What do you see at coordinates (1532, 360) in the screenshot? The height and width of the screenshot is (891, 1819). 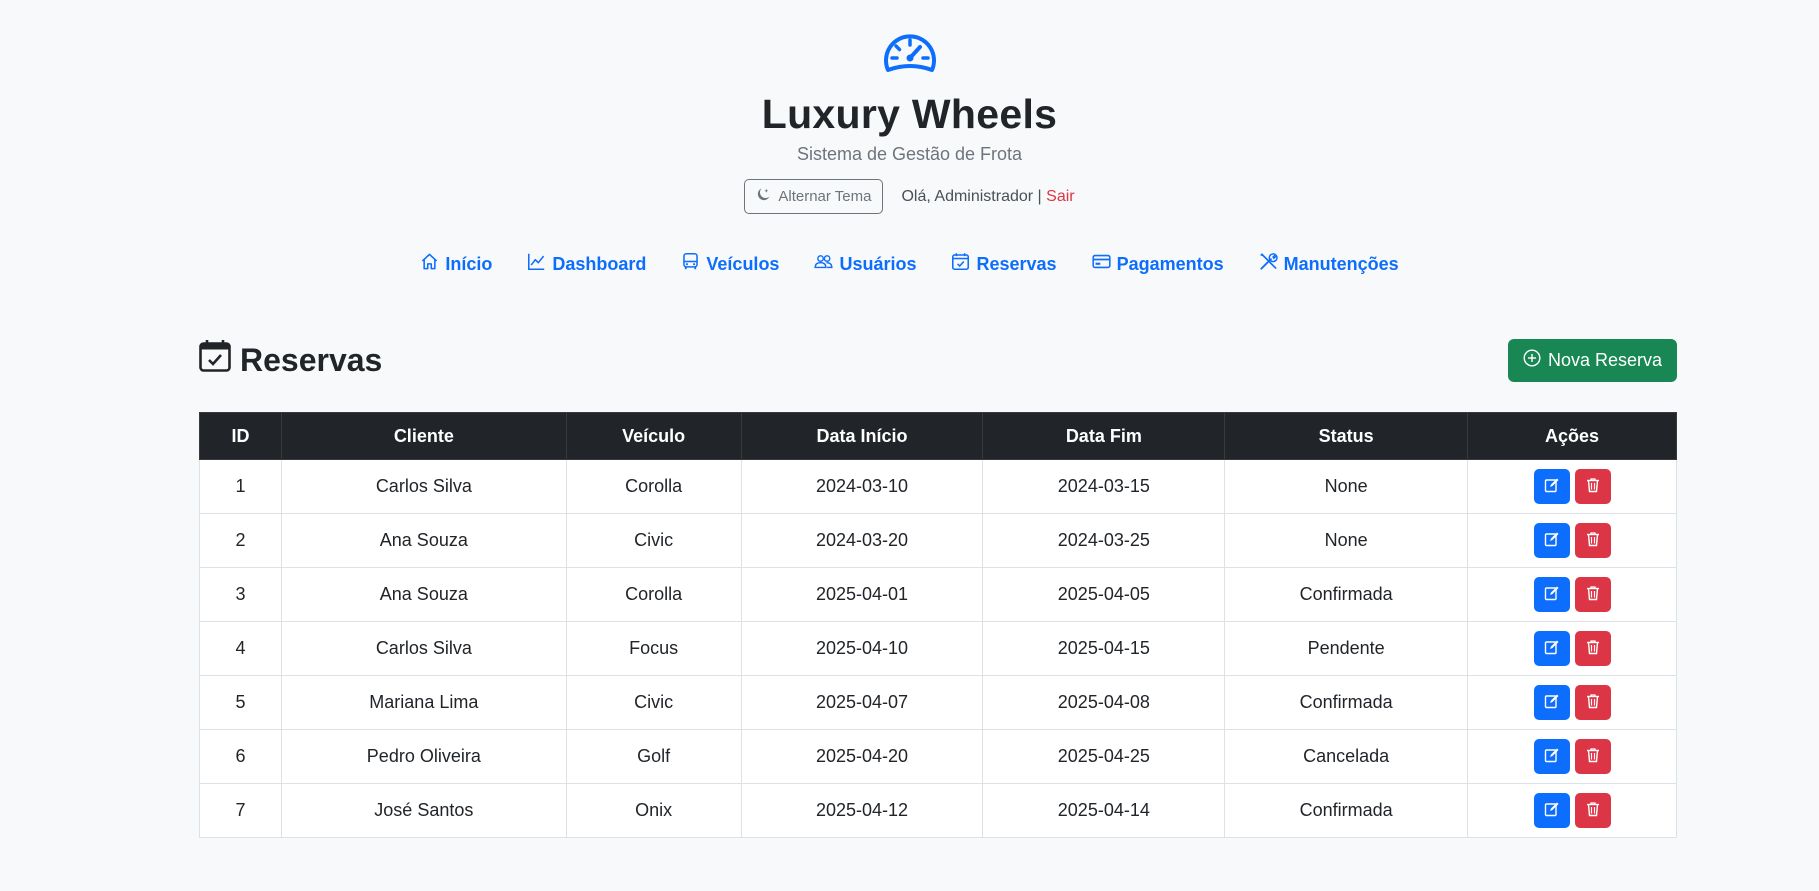 I see `plus-circle-icon` at bounding box center [1532, 360].